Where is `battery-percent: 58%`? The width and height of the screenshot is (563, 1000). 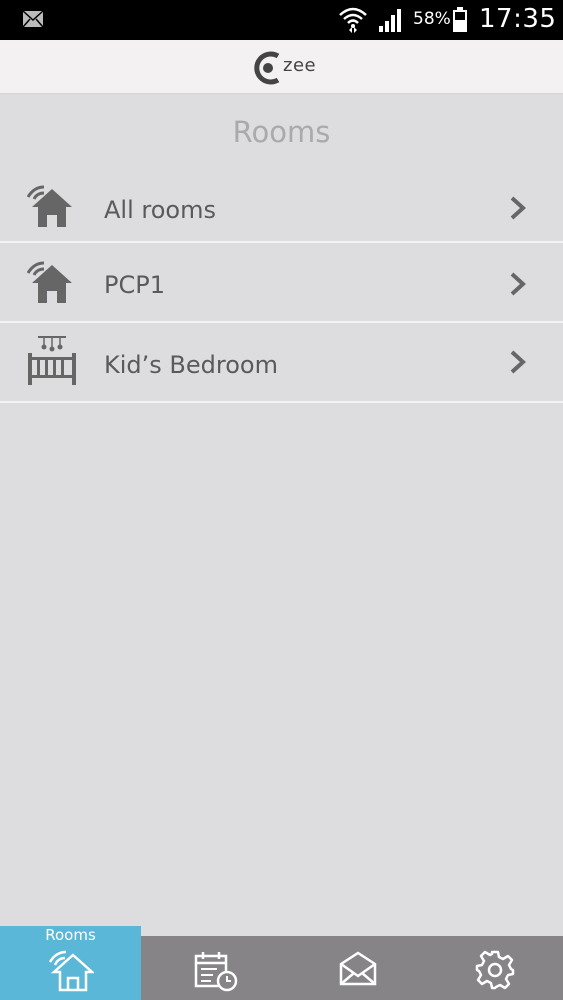 battery-percent: 58% is located at coordinates (432, 19).